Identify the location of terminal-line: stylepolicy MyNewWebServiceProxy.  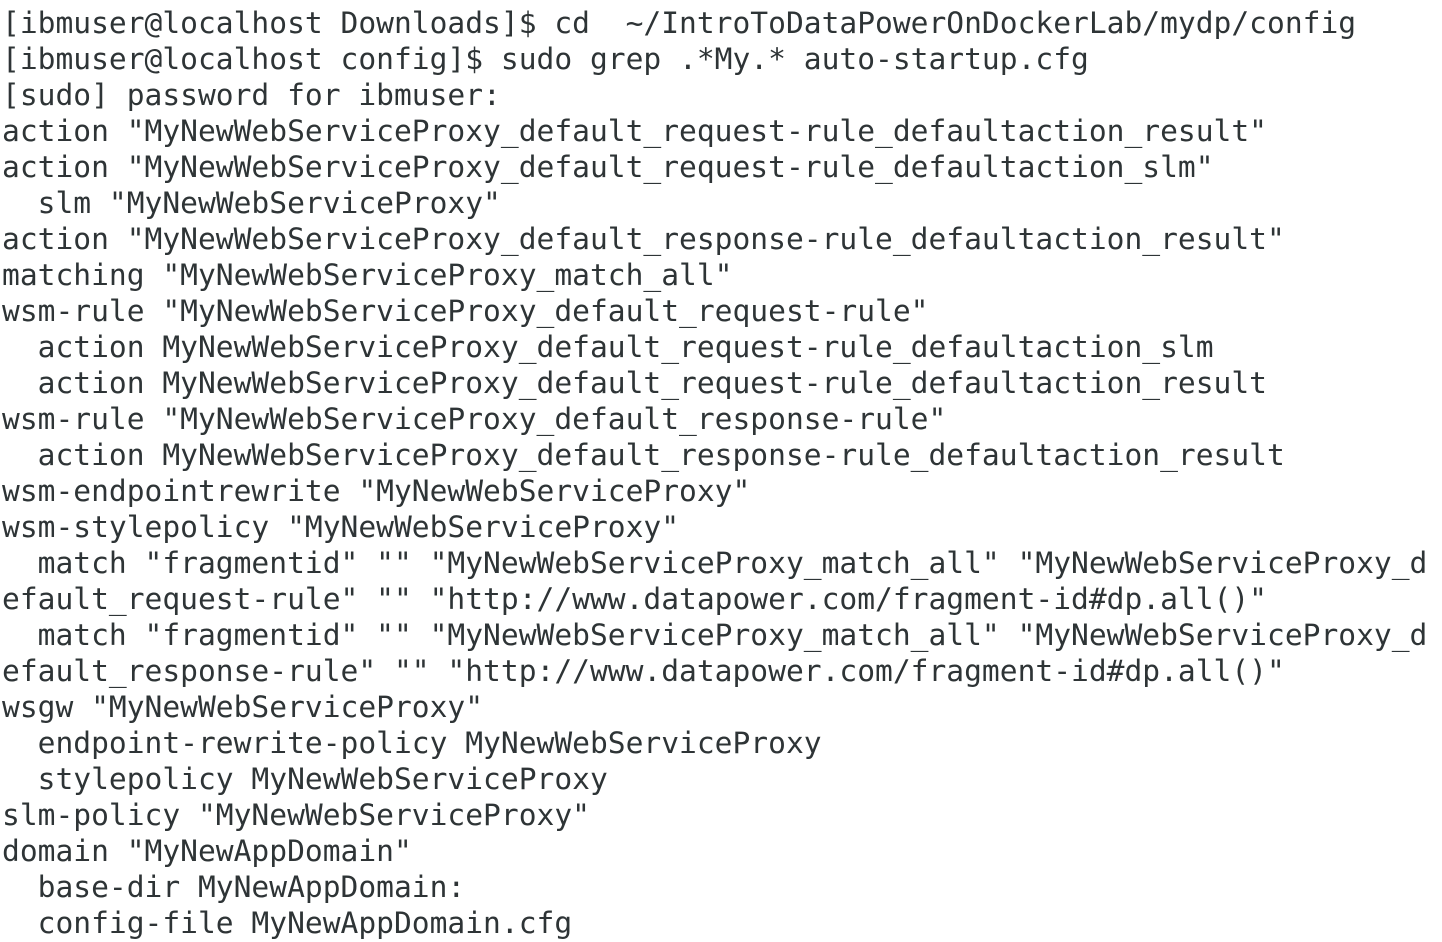
(305, 779).